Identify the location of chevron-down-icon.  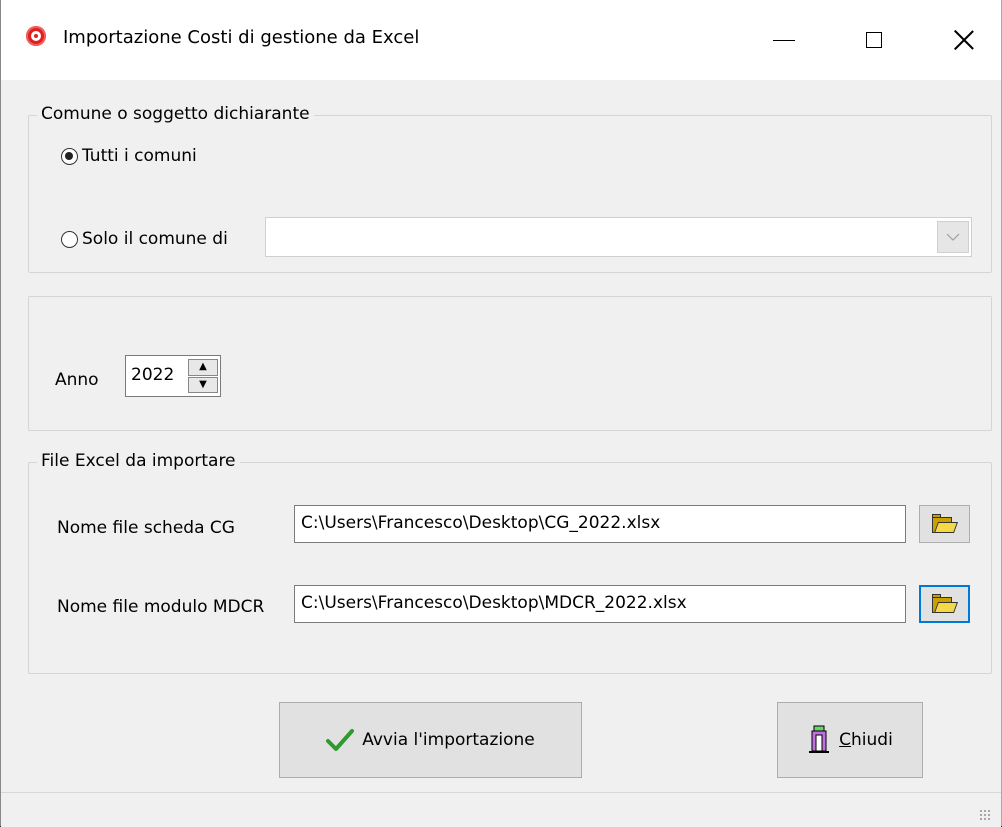
(953, 237).